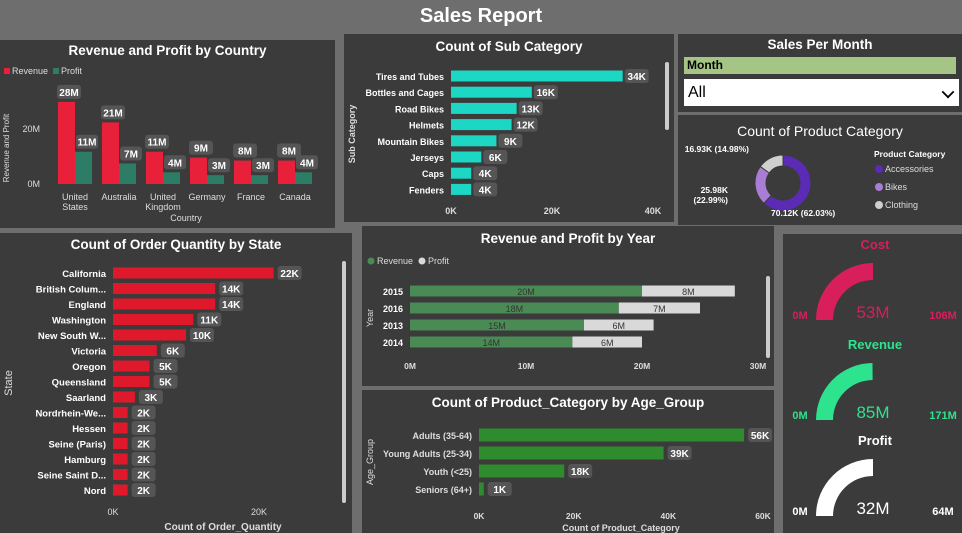  What do you see at coordinates (85, 460) in the screenshot?
I see `category-label: Hamburg` at bounding box center [85, 460].